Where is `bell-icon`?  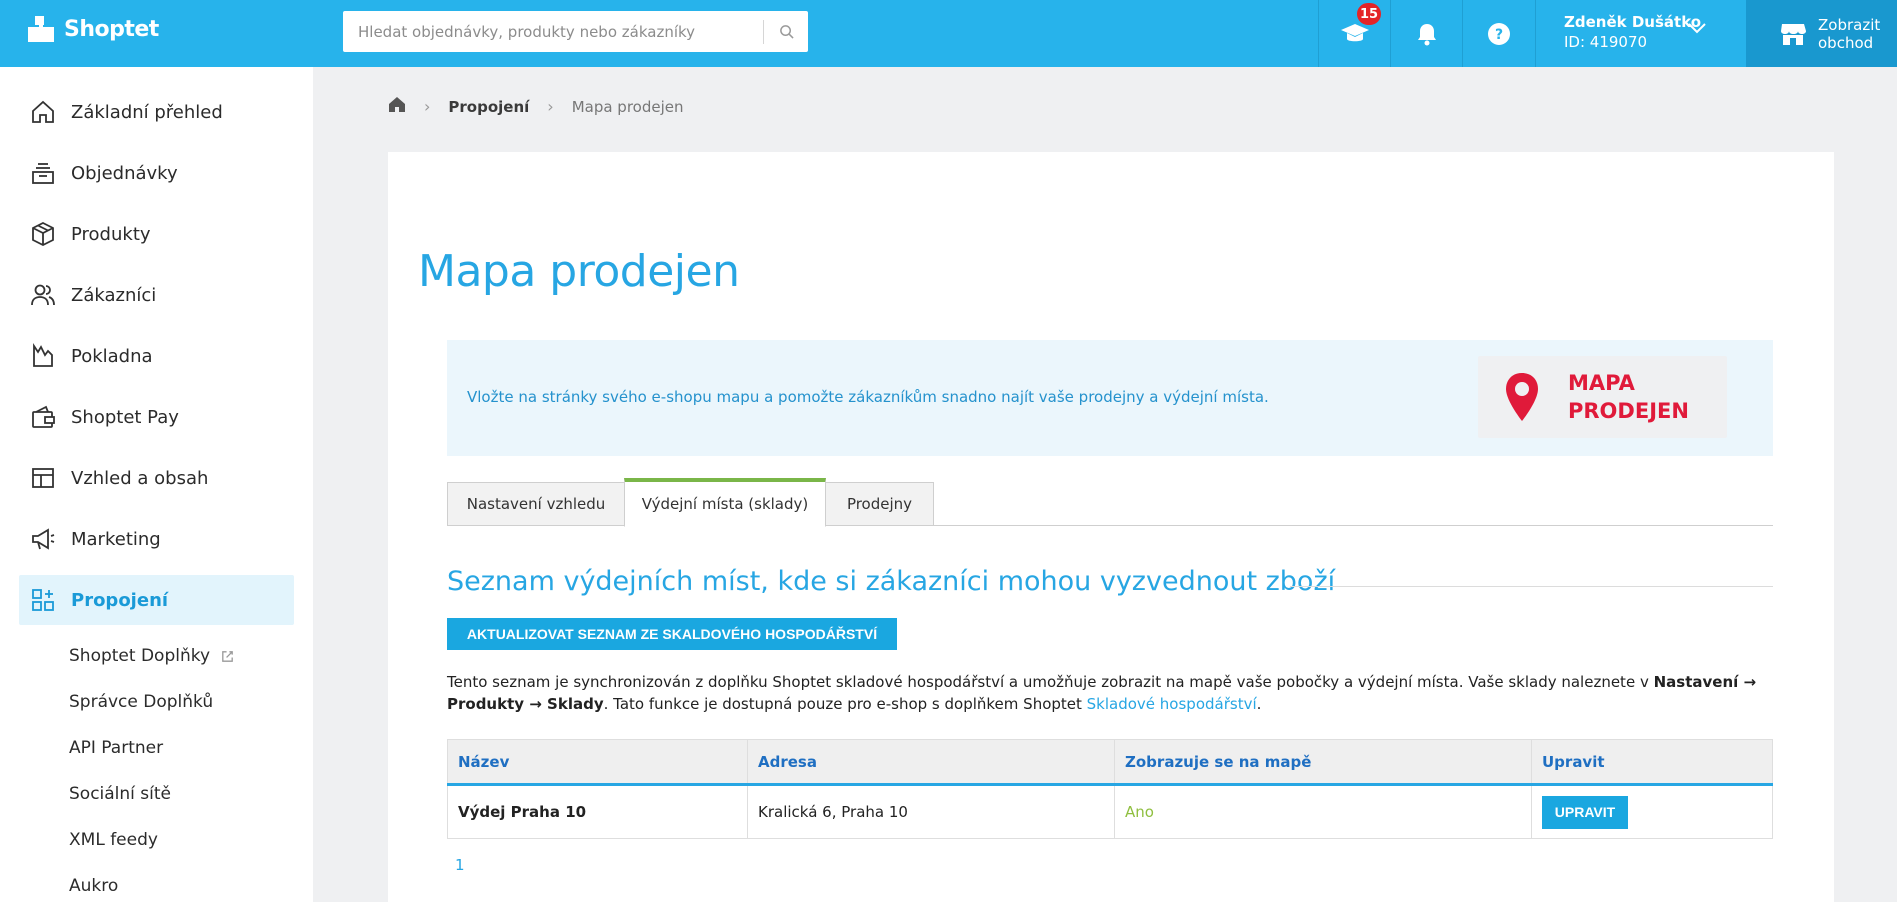 bell-icon is located at coordinates (1426, 34).